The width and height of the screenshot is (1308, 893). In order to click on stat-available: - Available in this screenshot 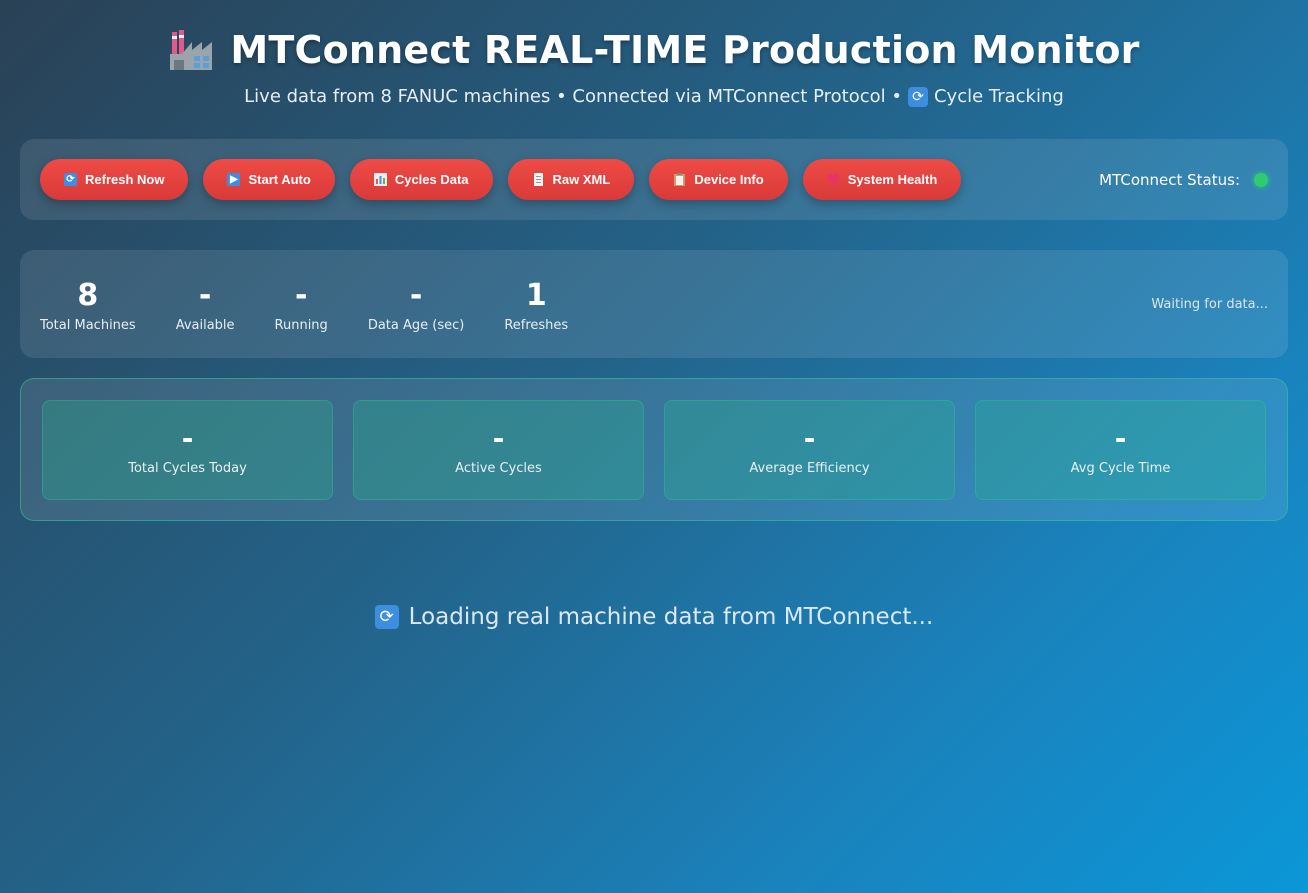, I will do `click(205, 304)`.